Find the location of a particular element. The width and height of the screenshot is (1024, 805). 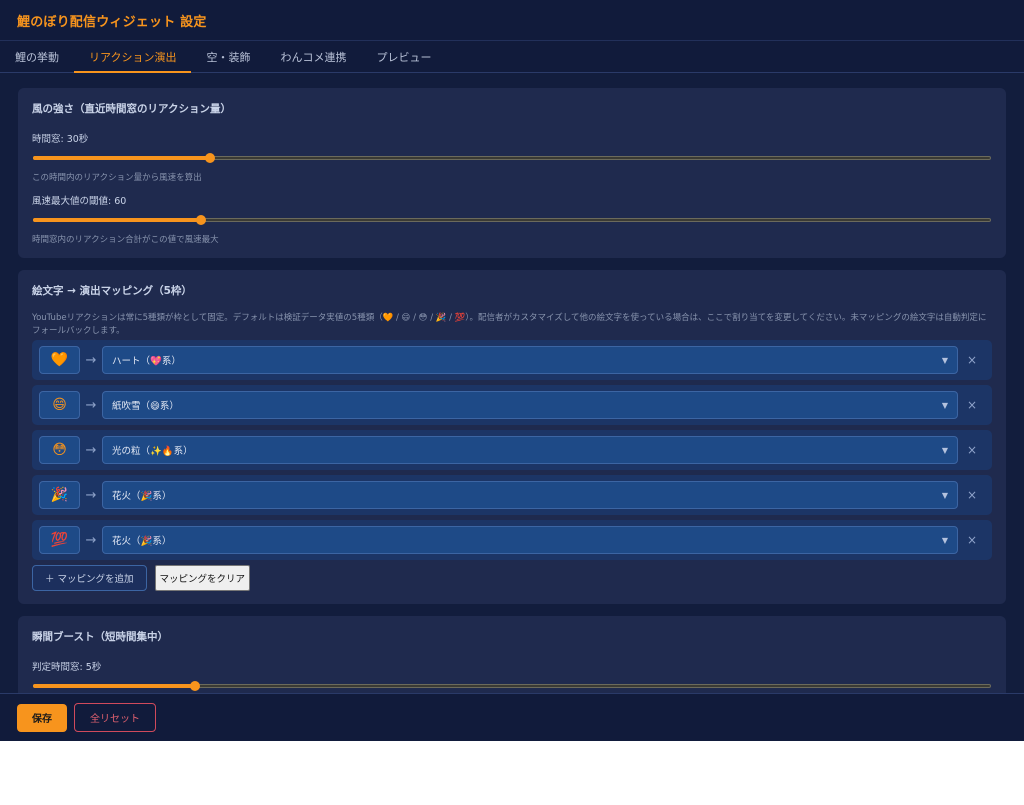

emoji-input: 😄 is located at coordinates (59, 405).